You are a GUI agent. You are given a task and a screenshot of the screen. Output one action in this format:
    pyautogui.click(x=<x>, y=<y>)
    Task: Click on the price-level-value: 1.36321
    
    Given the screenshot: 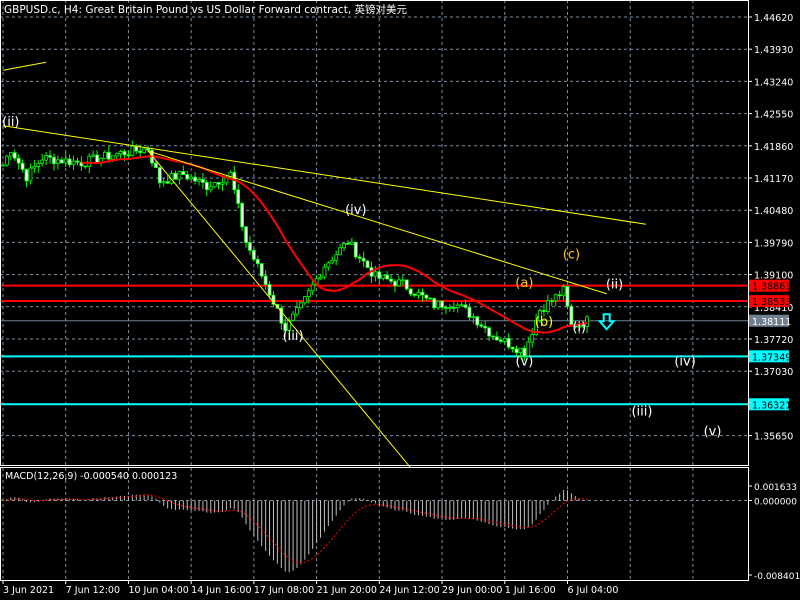 What is the action you would take?
    pyautogui.click(x=771, y=405)
    